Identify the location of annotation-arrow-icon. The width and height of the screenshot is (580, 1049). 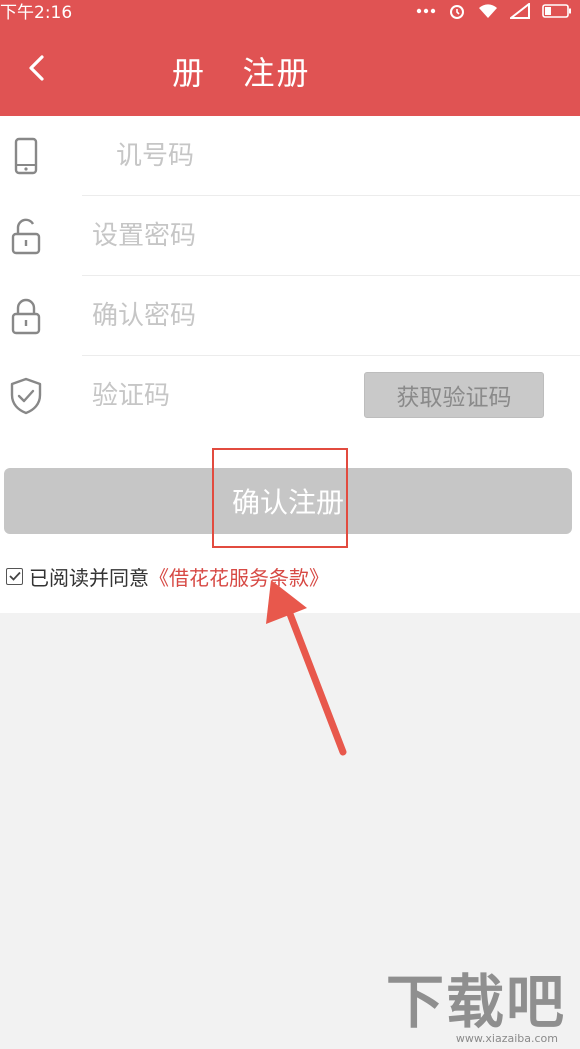
(306, 668).